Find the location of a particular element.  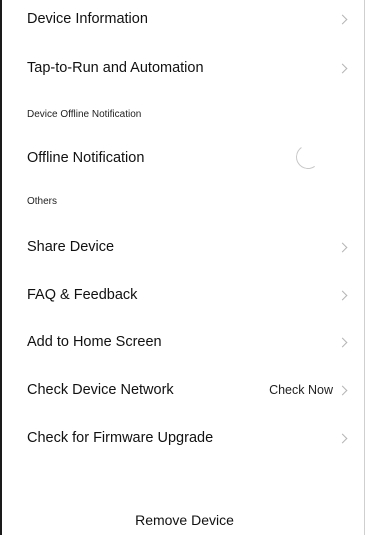

faq-feedback-row: FAQ & Feedback is located at coordinates (188, 295).